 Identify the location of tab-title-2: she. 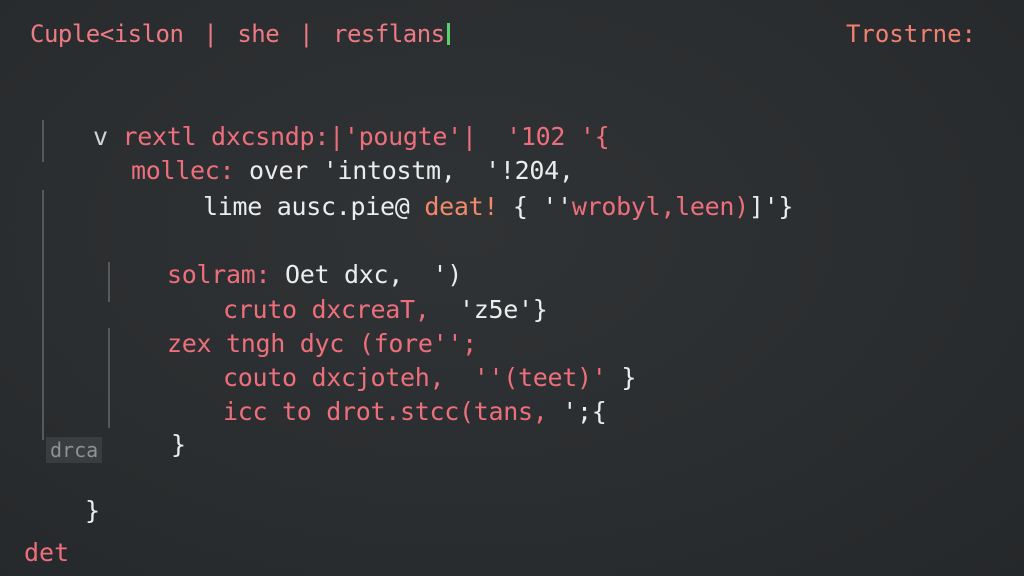
(258, 34).